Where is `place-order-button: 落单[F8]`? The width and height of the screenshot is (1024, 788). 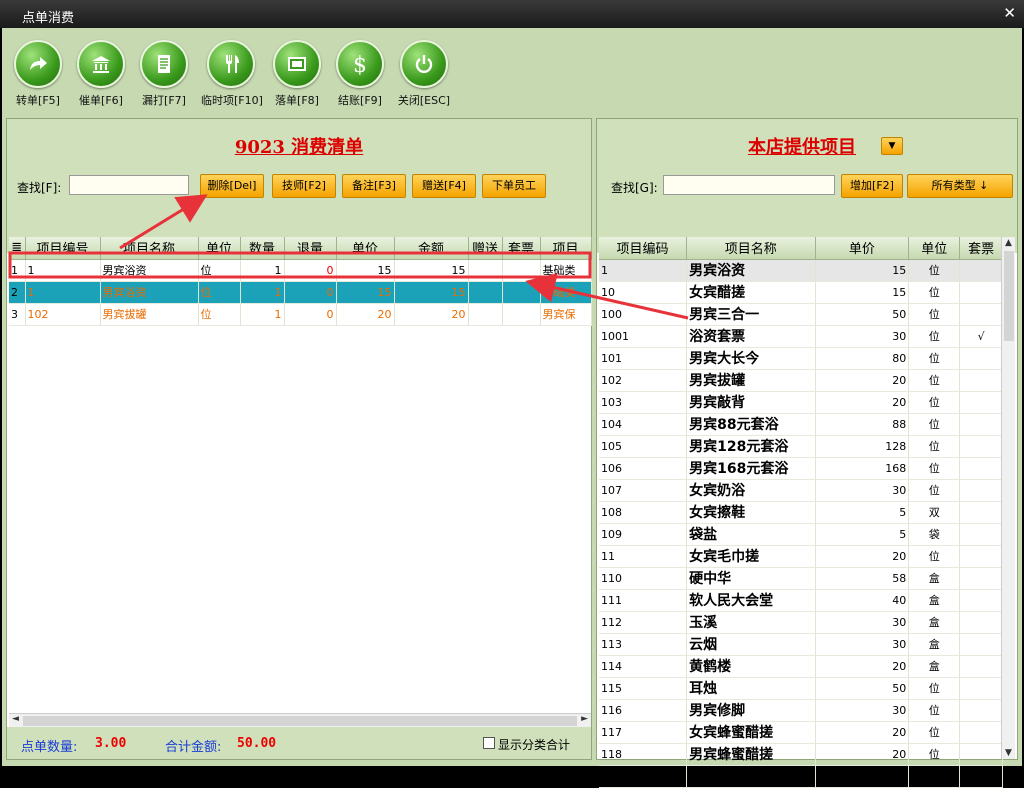 place-order-button: 落单[F8] is located at coordinates (297, 74).